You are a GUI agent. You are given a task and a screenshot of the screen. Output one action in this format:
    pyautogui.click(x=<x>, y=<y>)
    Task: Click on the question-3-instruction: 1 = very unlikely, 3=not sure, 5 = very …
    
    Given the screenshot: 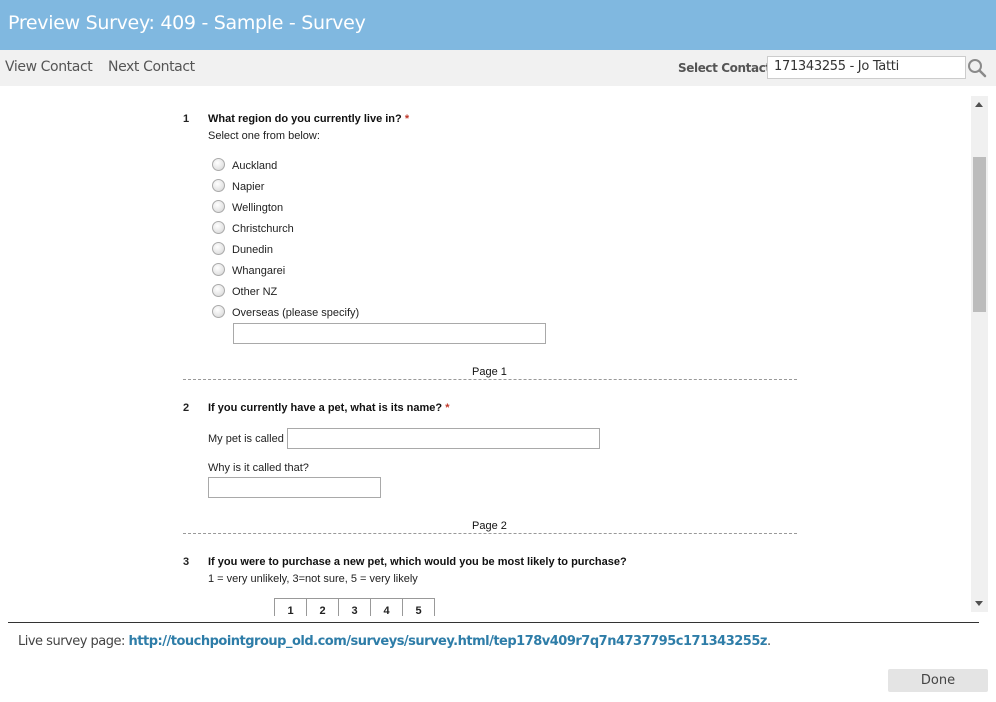 What is the action you would take?
    pyautogui.click(x=313, y=579)
    